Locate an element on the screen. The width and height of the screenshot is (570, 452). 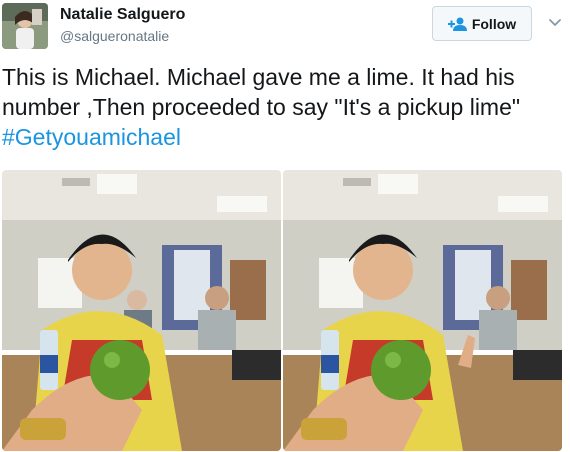
follow-person-plus-icon is located at coordinates (457, 24).